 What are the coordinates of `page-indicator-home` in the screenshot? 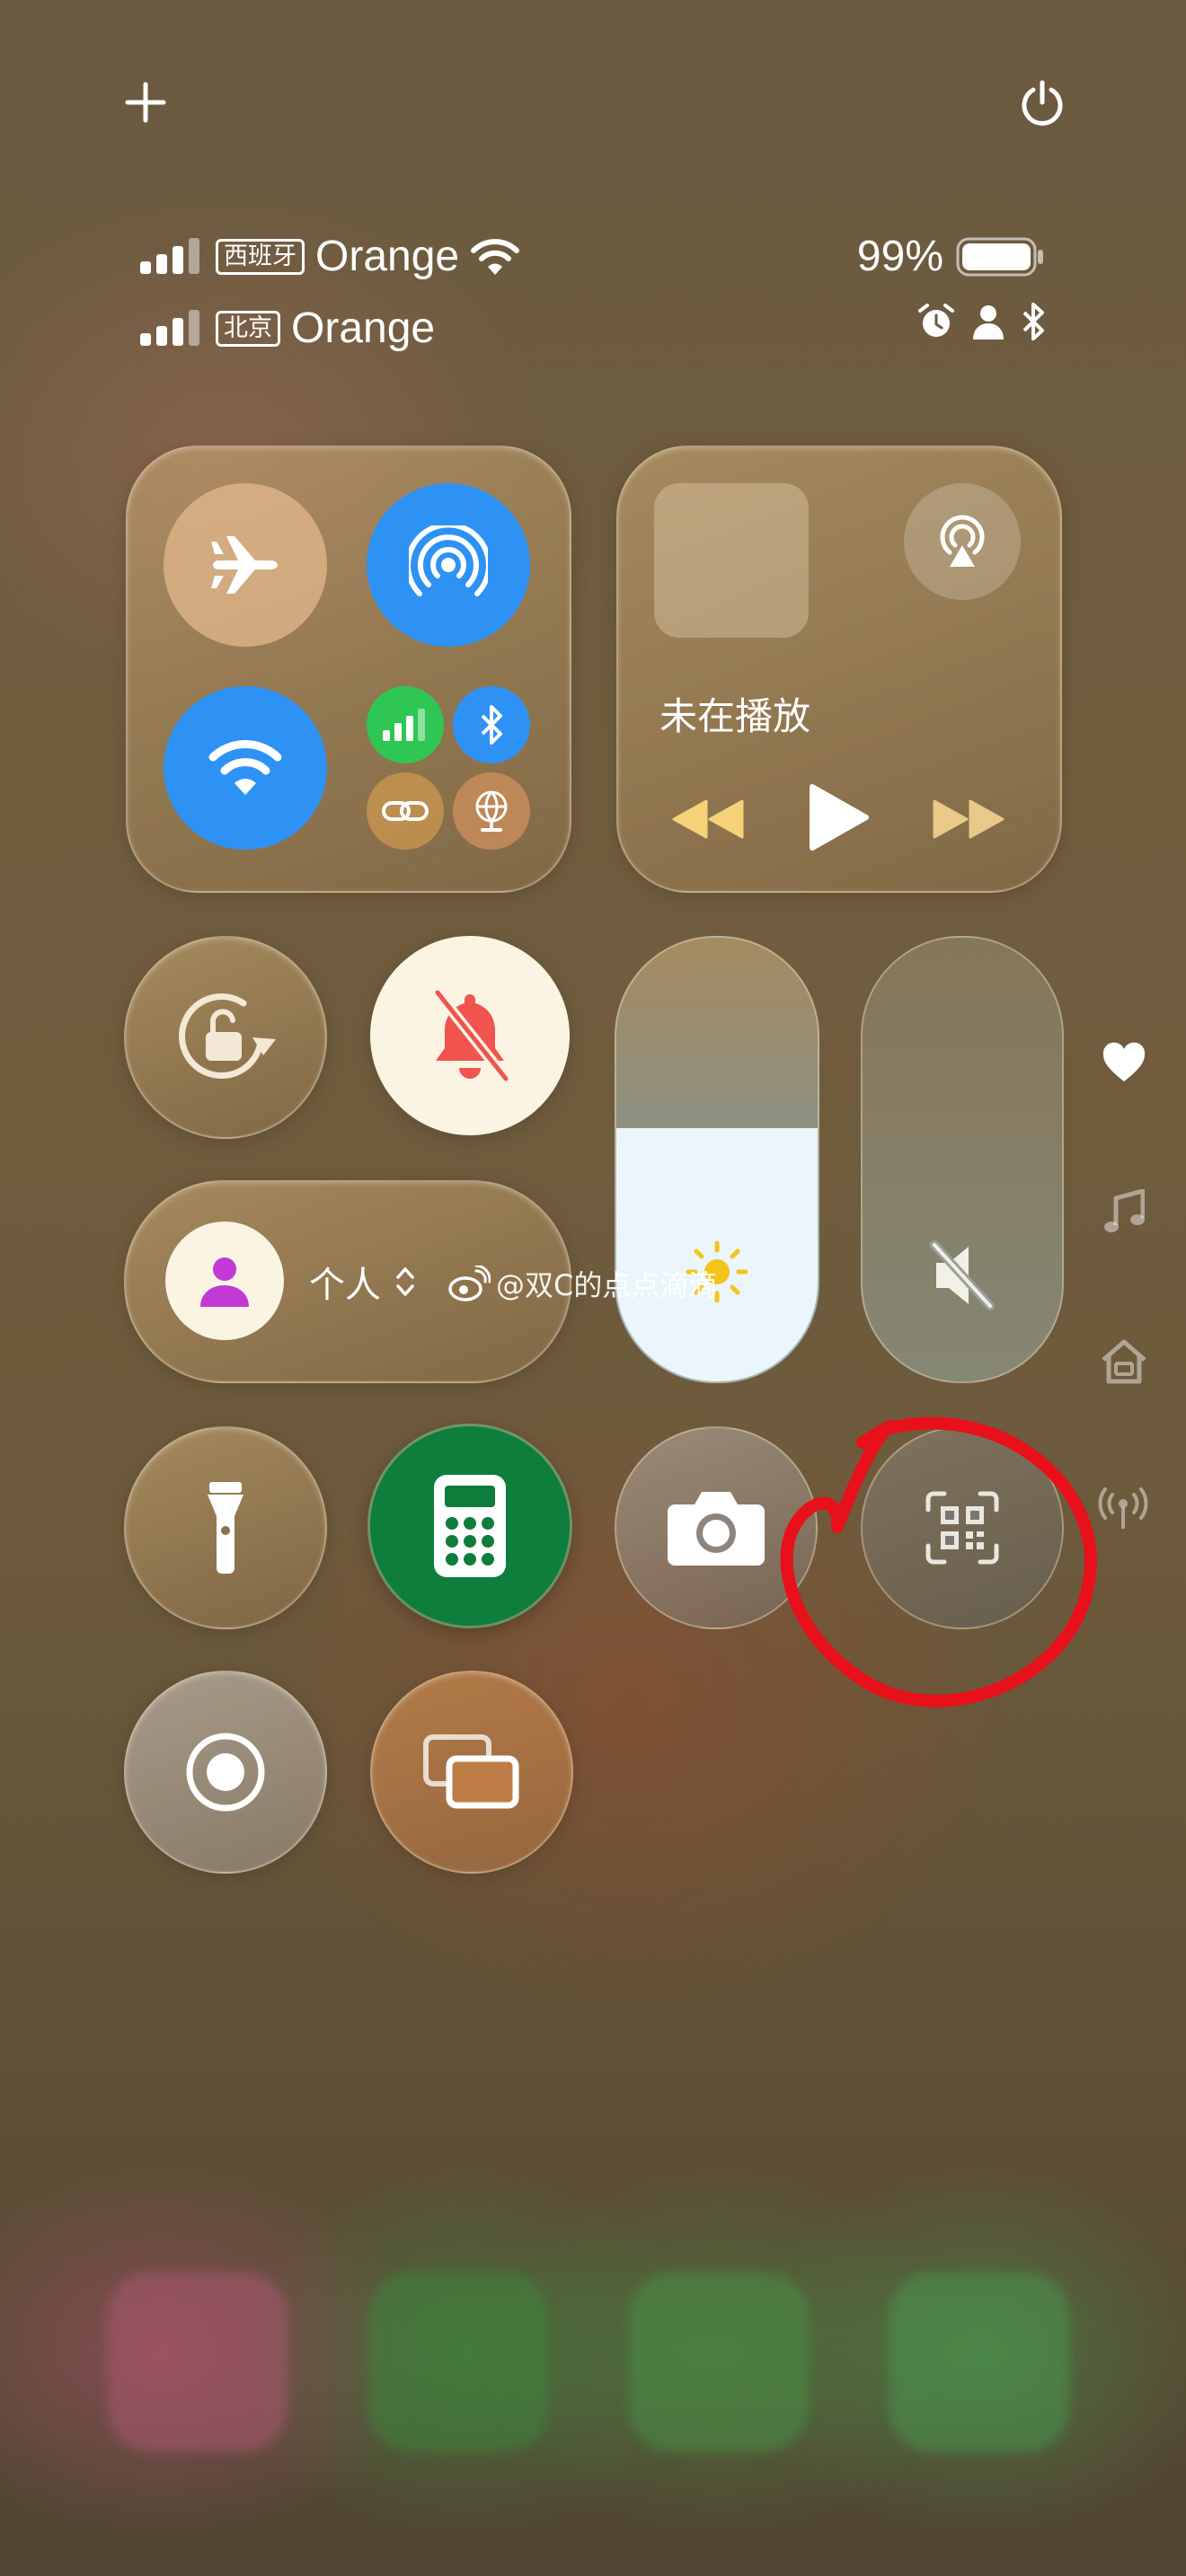 It's located at (1124, 1361).